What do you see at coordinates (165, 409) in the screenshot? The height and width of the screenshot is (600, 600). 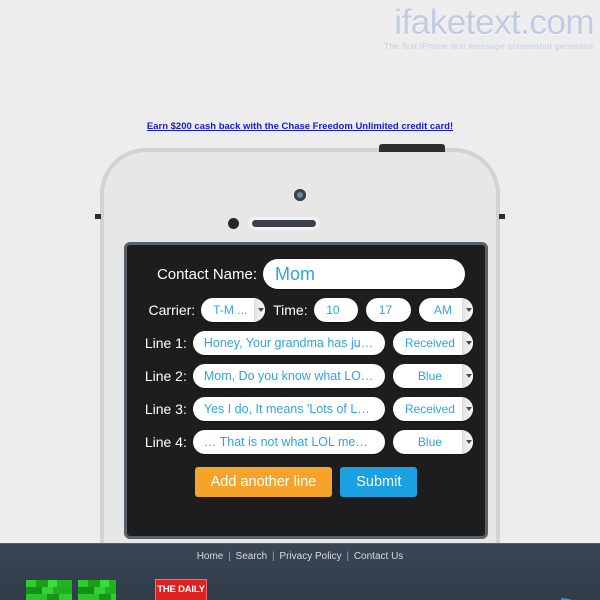 I see `line-3-label: Line 3:` at bounding box center [165, 409].